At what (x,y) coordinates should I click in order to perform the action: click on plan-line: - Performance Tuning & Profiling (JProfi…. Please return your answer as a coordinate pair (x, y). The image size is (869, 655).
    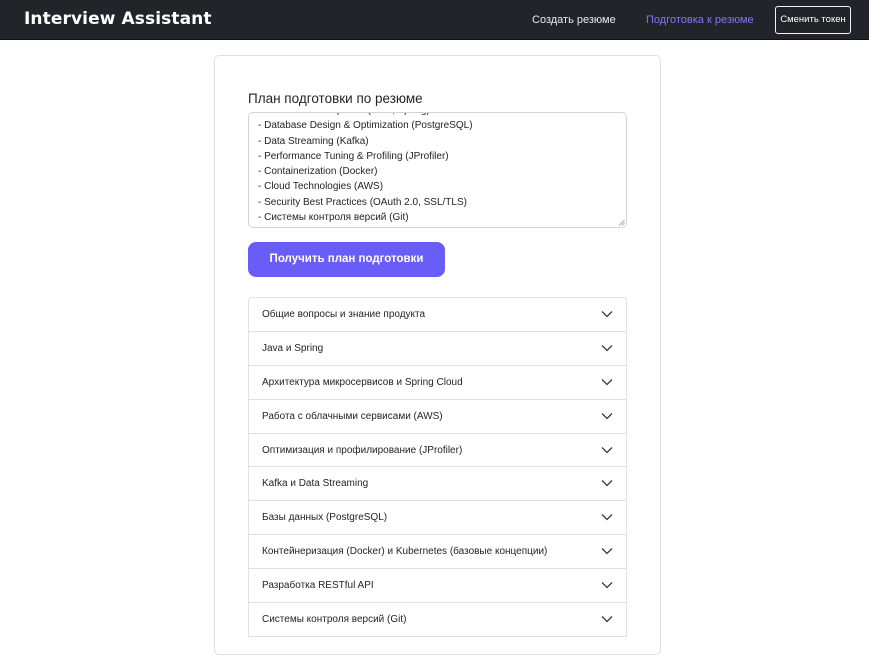
    Looking at the image, I should click on (353, 156).